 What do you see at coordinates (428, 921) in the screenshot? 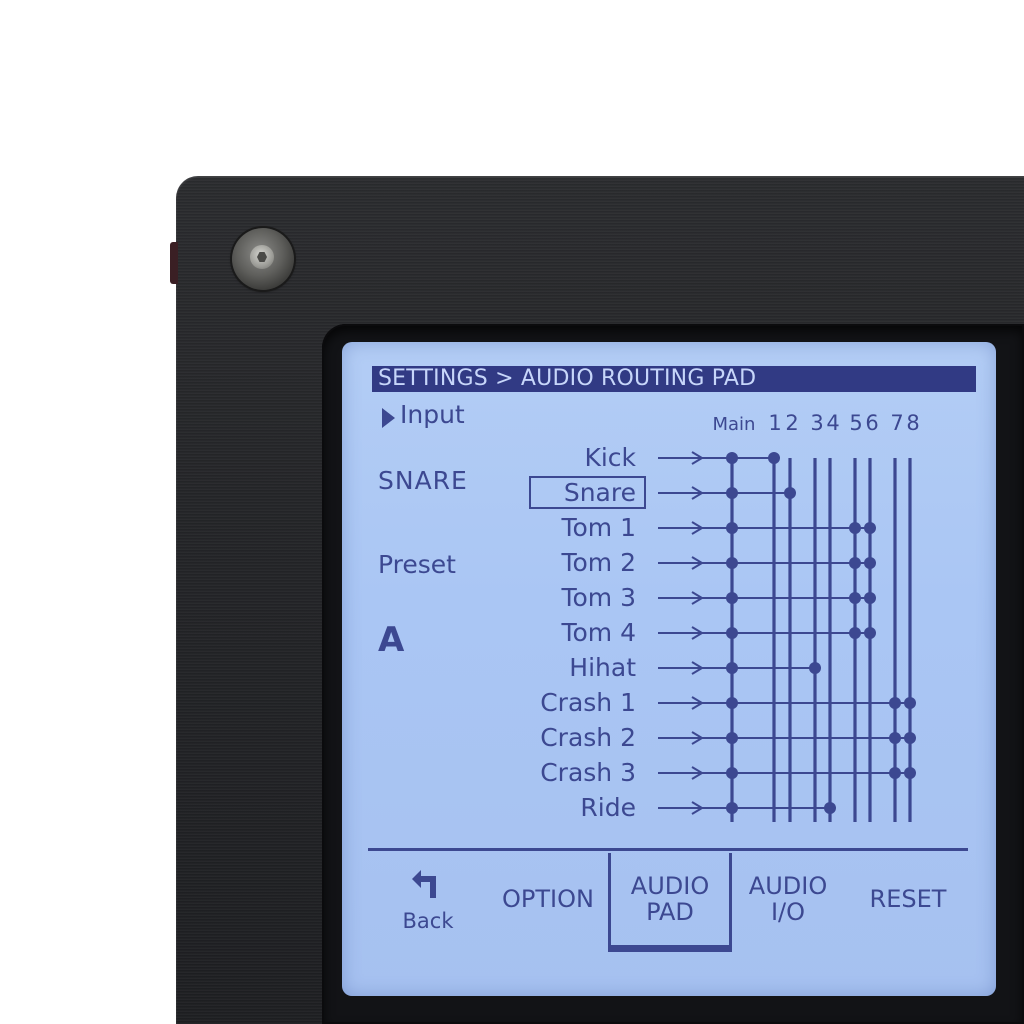
I see `back-label: Back` at bounding box center [428, 921].